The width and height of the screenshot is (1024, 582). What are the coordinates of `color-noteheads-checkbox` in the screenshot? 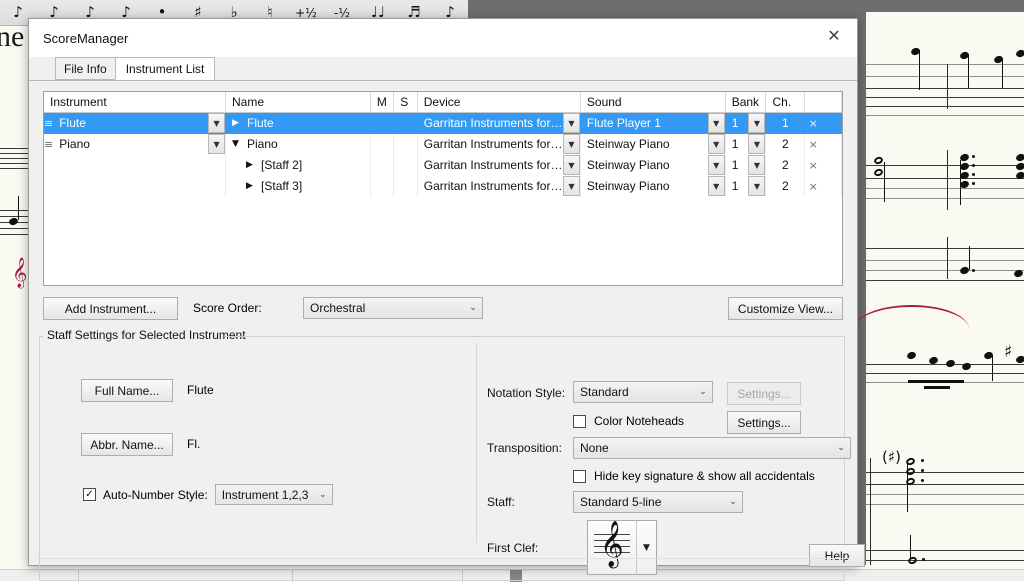 It's located at (579, 421).